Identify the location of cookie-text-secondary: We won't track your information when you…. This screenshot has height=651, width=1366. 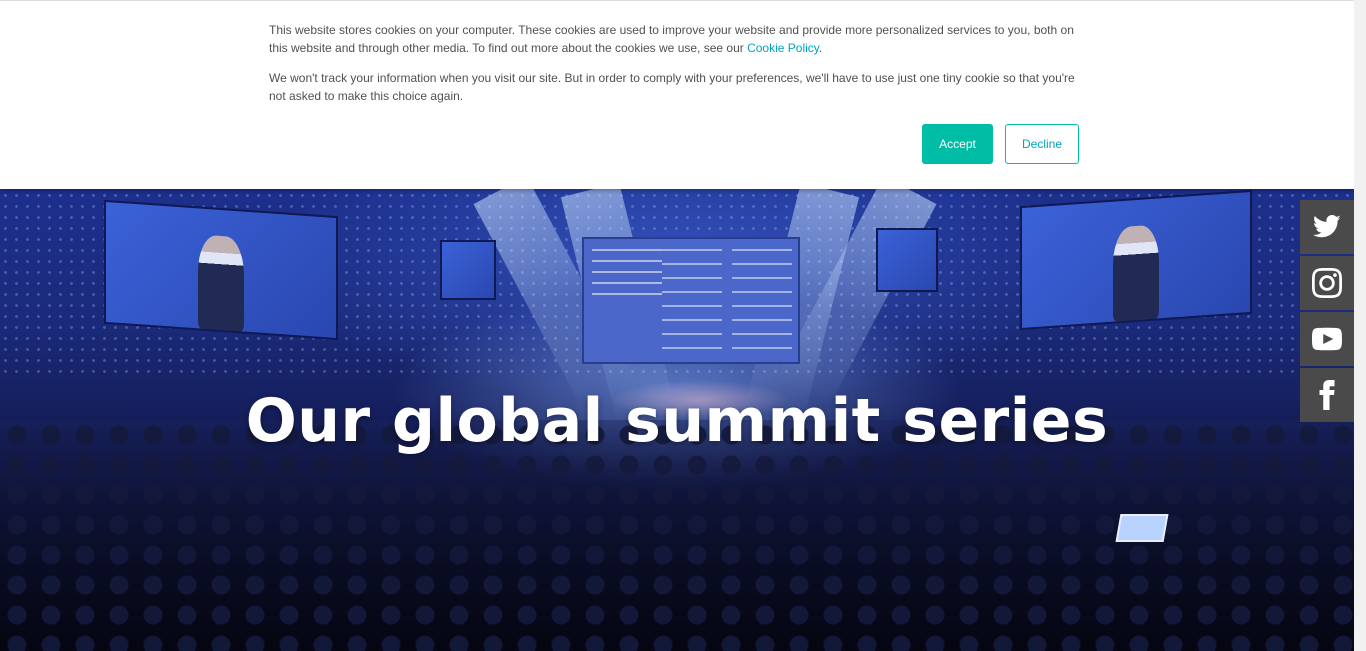
(672, 87).